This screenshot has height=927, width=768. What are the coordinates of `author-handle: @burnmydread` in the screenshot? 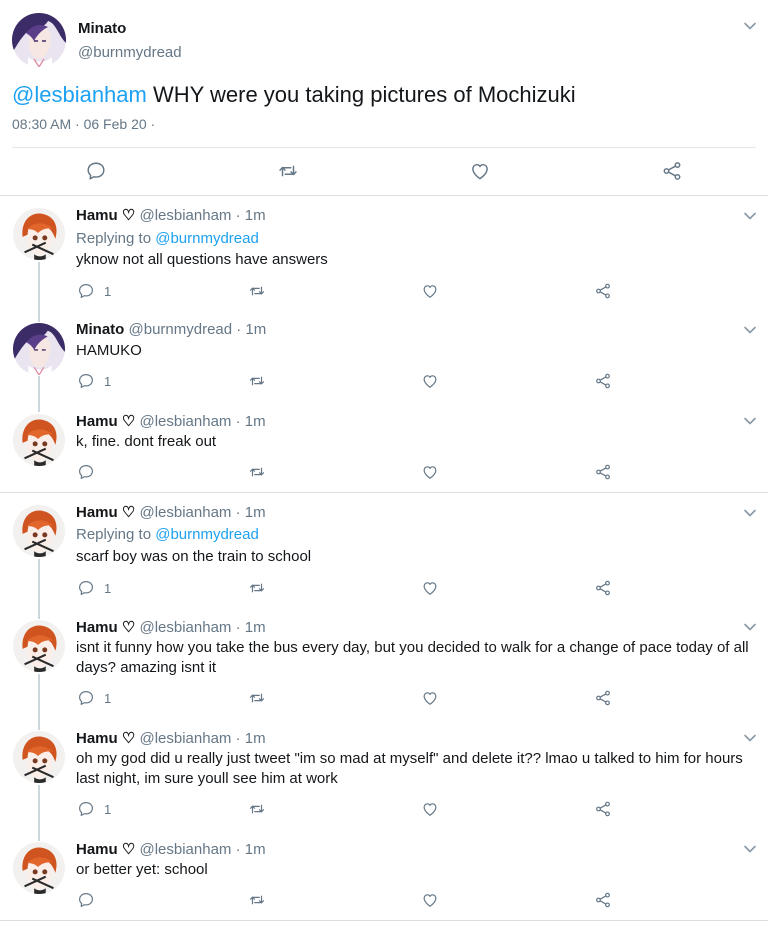 It's located at (130, 52).